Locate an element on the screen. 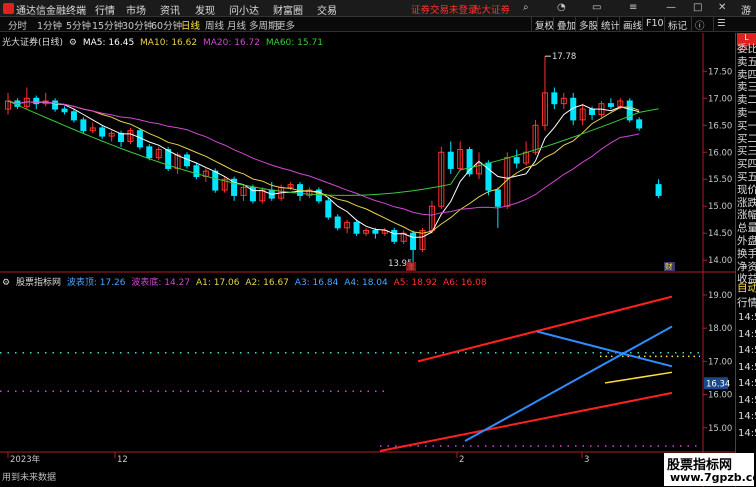 The image size is (756, 487). period-monthly: 月线 is located at coordinates (236, 25).